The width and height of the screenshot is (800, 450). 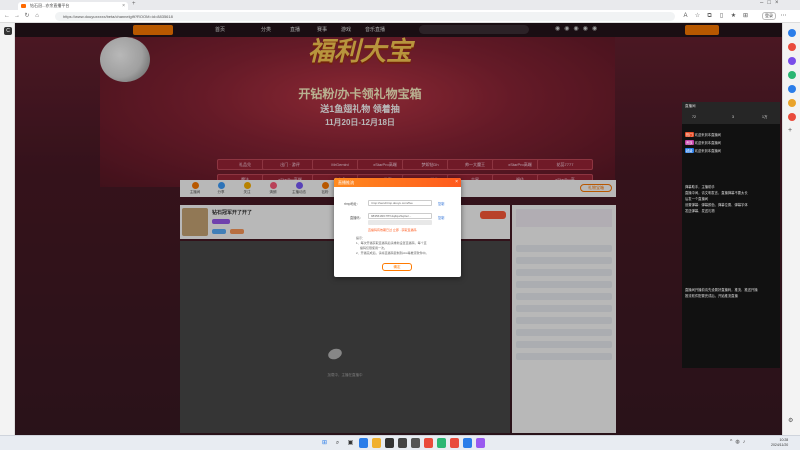 What do you see at coordinates (697, 199) in the screenshot?
I see `notice-line: 后发一个直播间` at bounding box center [697, 199].